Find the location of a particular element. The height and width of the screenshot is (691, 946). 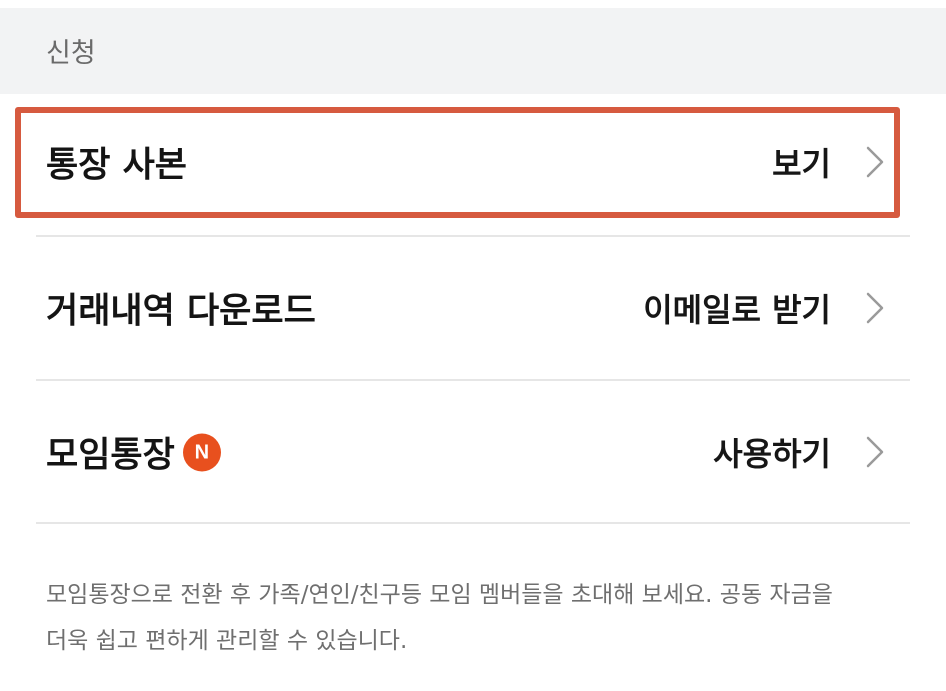

group-account-label-wrap: 모임통장 N is located at coordinates (133, 452).